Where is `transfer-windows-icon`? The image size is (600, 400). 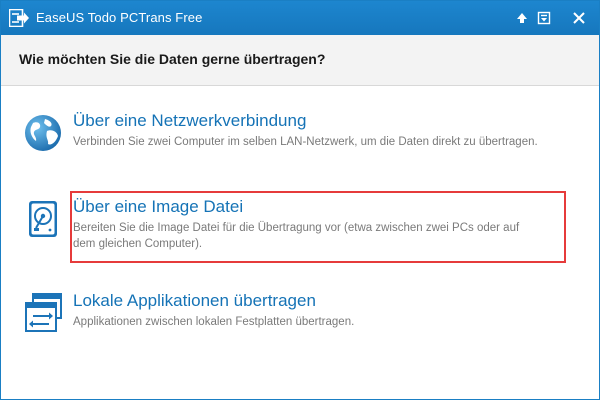
transfer-windows-icon is located at coordinates (43, 312).